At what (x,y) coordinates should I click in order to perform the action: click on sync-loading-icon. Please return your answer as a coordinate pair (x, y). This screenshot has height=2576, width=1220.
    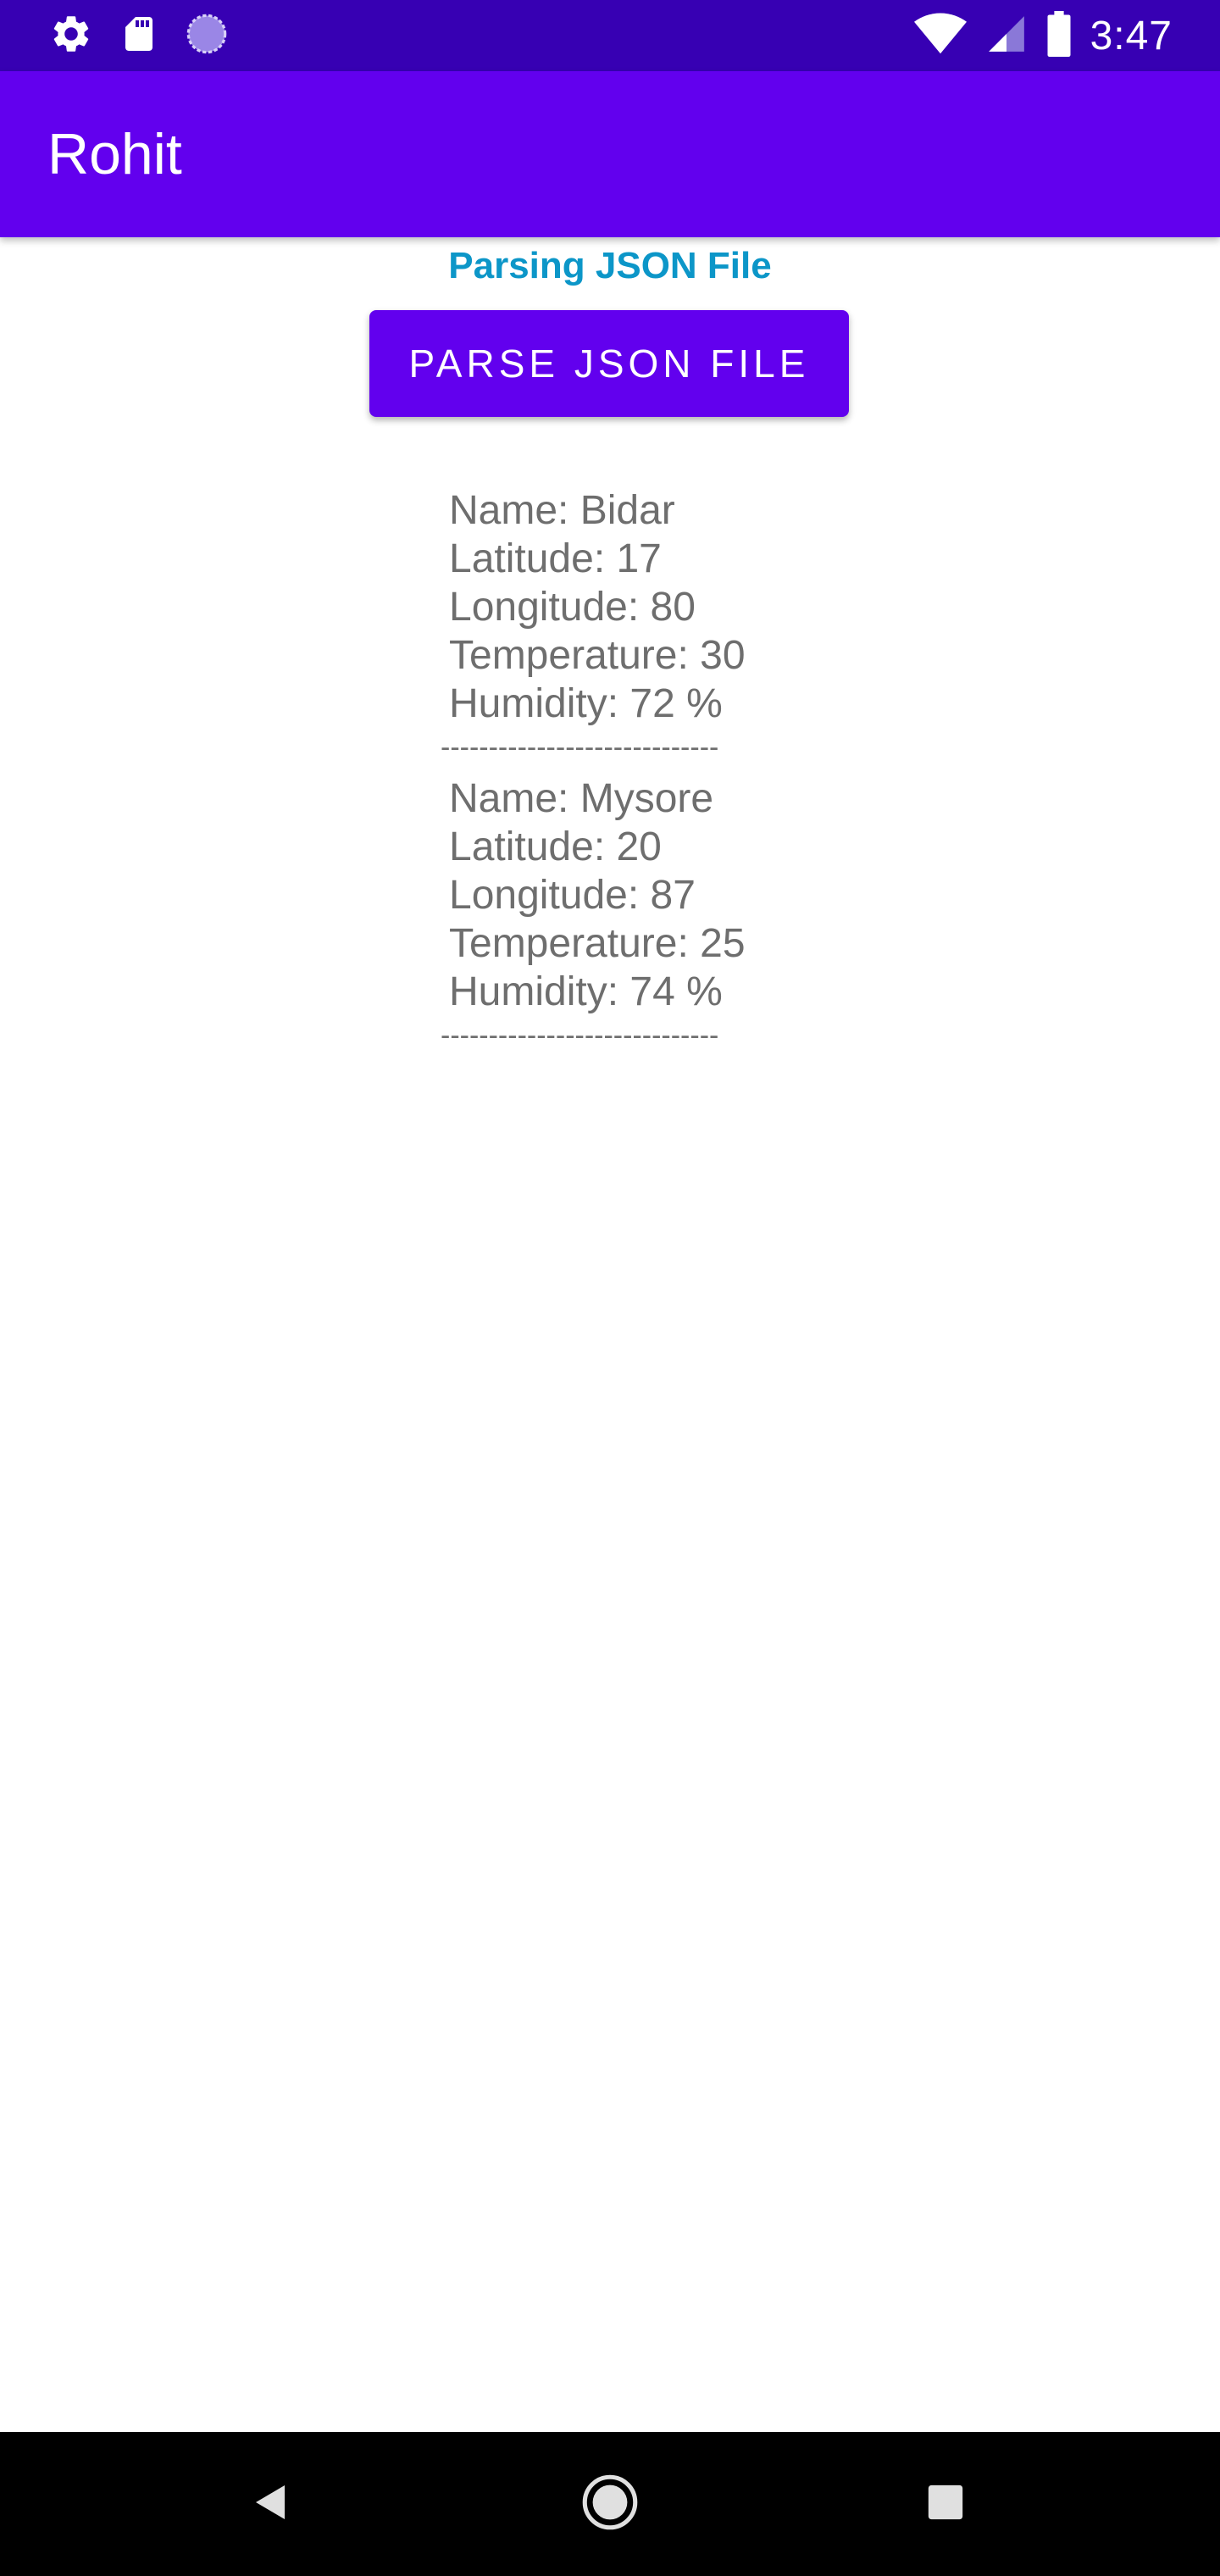
    Looking at the image, I should click on (207, 35).